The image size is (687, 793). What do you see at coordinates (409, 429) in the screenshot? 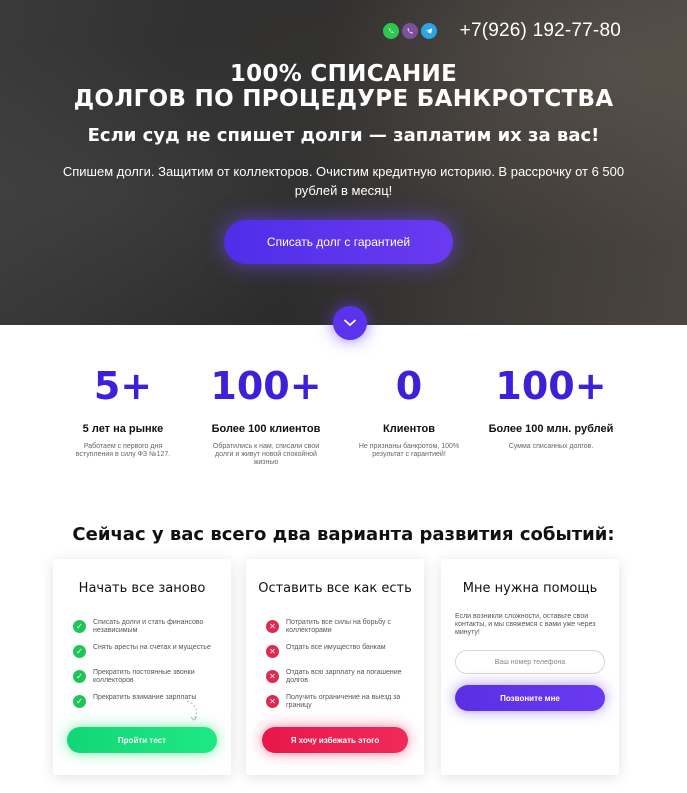
I see `stat-label: Клиентов` at bounding box center [409, 429].